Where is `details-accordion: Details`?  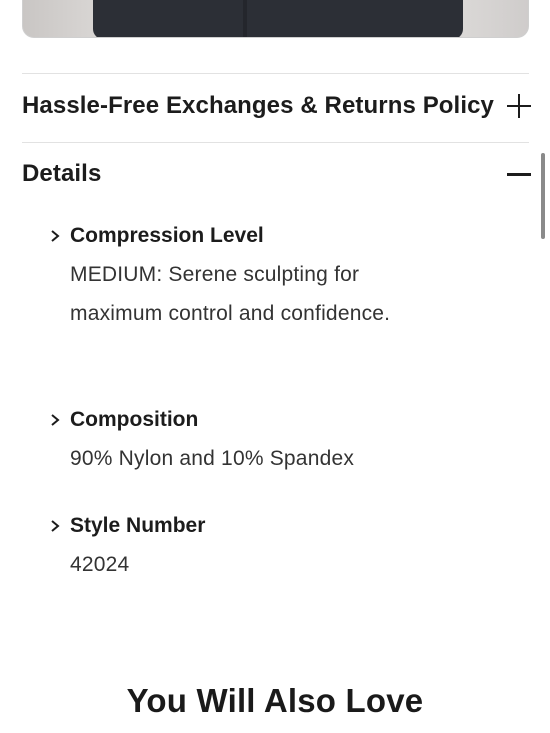
details-accordion: Details is located at coordinates (277, 174).